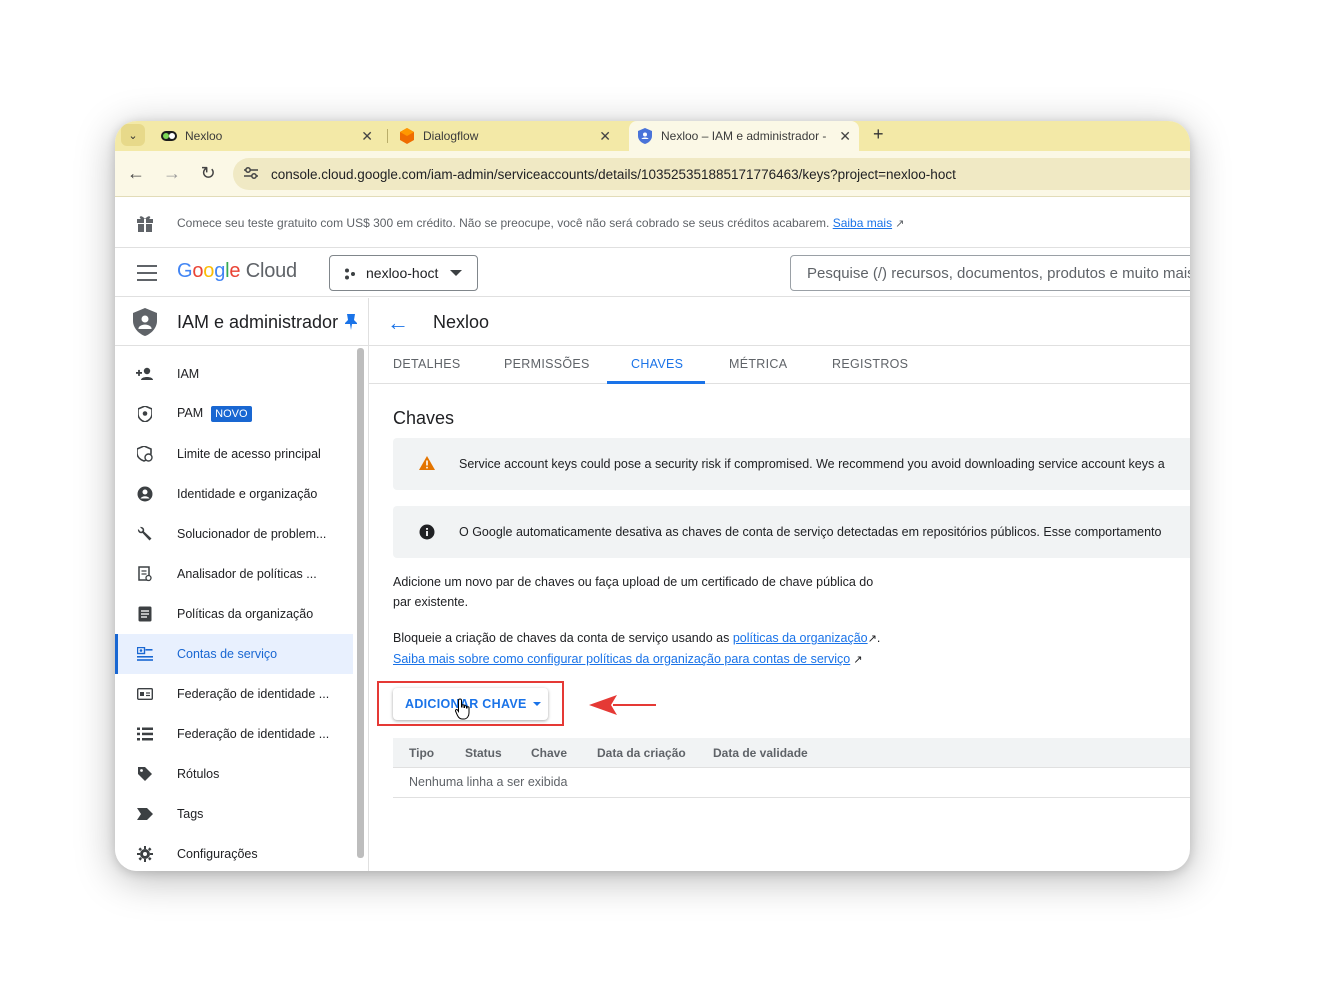 The height and width of the screenshot is (985, 1323). Describe the element at coordinates (427, 464) in the screenshot. I see `warning-icon` at that location.